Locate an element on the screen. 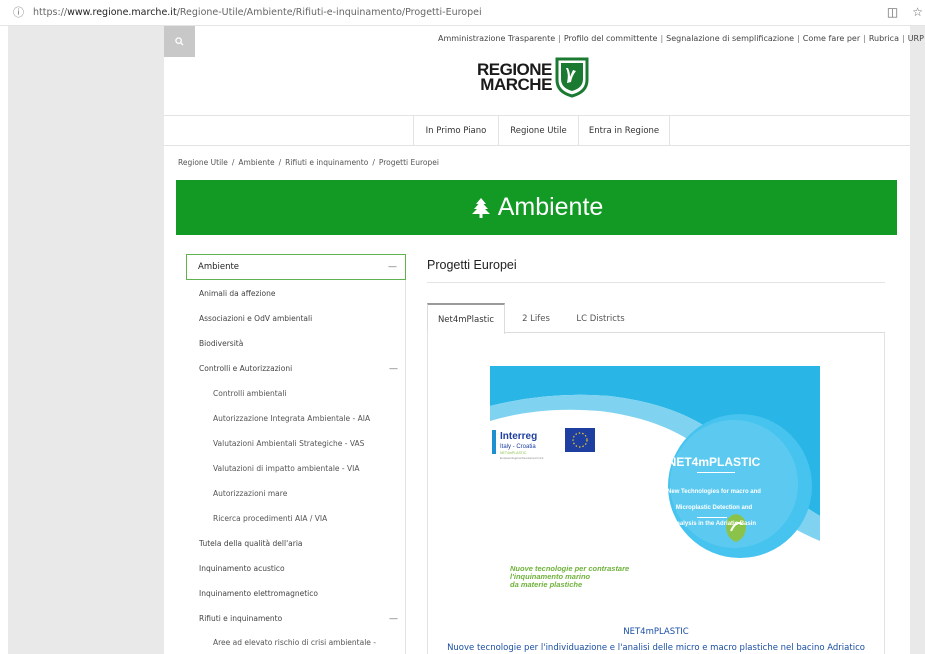  poster-circle-line1: New Technologies for macro and is located at coordinates (714, 492).